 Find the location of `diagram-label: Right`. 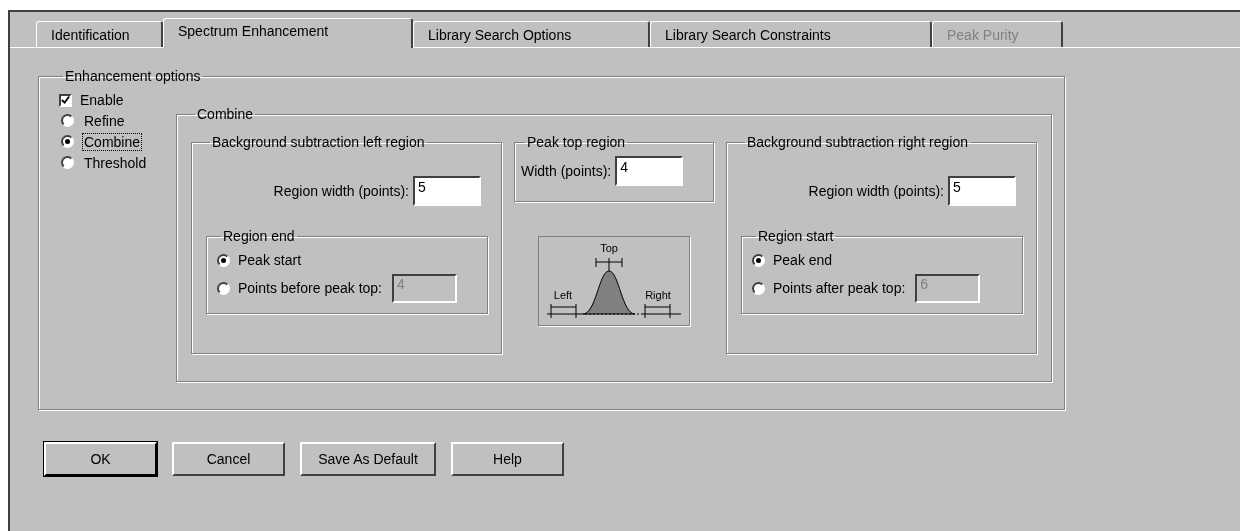

diagram-label: Right is located at coordinates (658, 295).